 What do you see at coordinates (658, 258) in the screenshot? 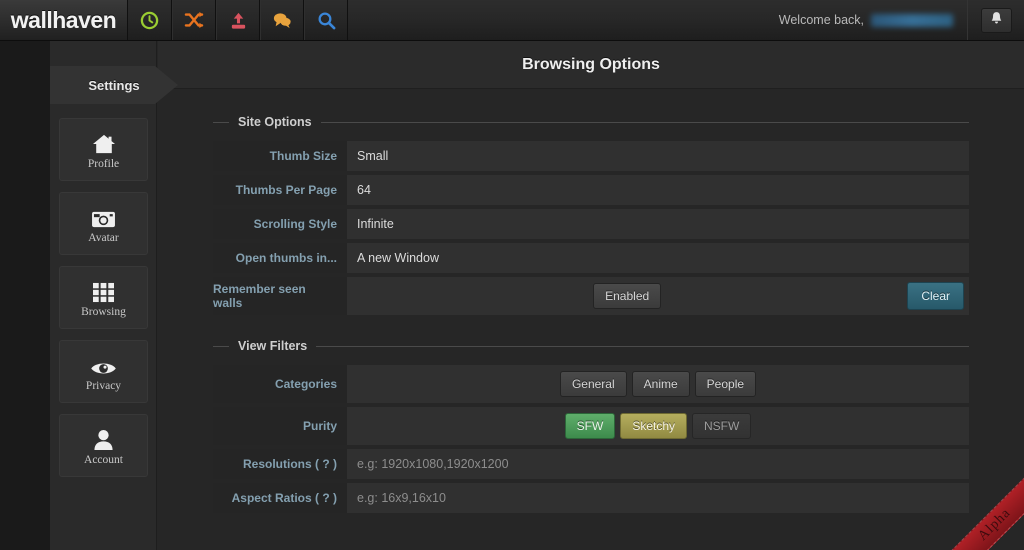
I see `open-thumbs-in-select: A new Window` at bounding box center [658, 258].